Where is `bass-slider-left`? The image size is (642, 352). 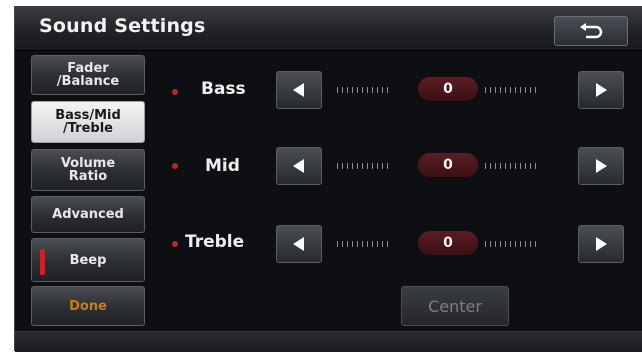 bass-slider-left is located at coordinates (362, 90).